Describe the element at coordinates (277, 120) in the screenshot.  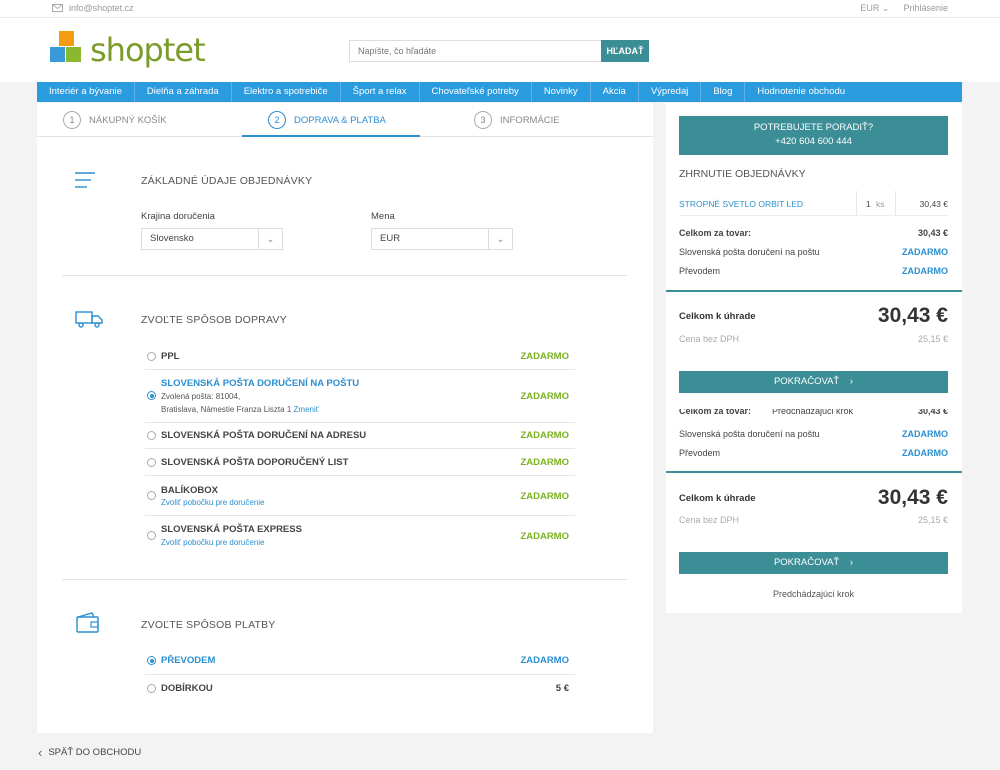
I see `step-number: 2` at that location.